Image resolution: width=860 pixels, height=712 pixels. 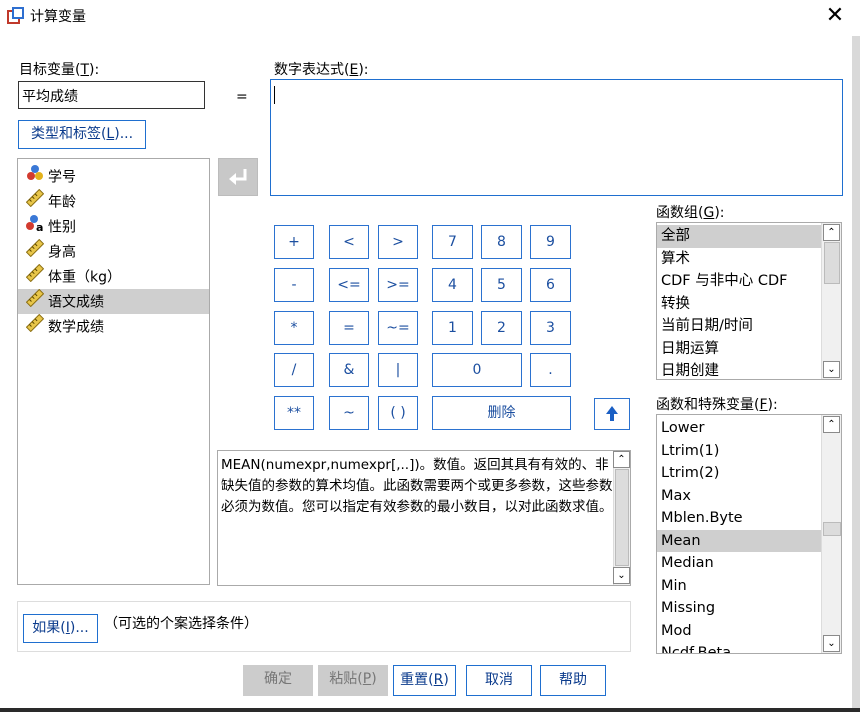 What do you see at coordinates (501, 328) in the screenshot?
I see `key-digit-2-button: 2` at bounding box center [501, 328].